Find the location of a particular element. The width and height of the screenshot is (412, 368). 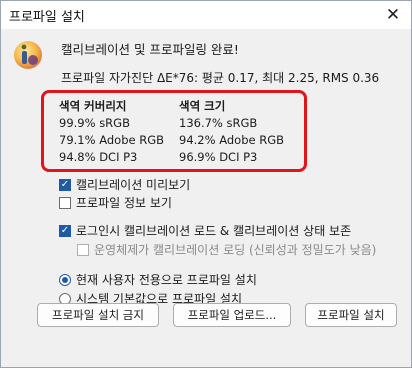

show-profile-info-label: 프로파일 정보 보기 is located at coordinates (124, 203).